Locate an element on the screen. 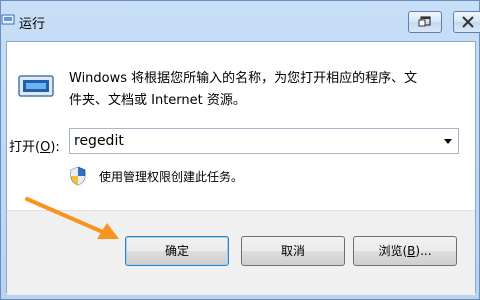 This screenshot has width=480, height=300. admin-privilege-note: 使用管理权限创建此任务。 is located at coordinates (171, 177).